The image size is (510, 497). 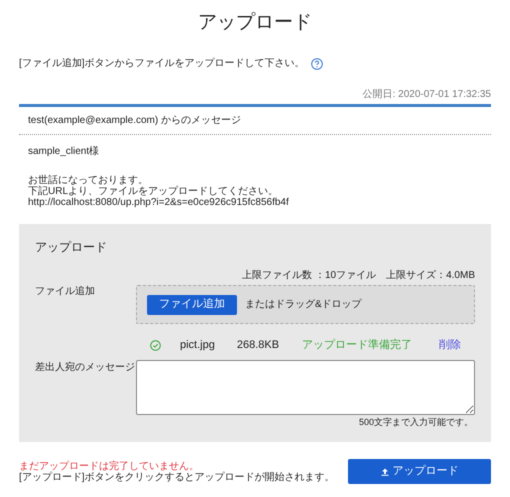 I want to click on recipient-text: sample_client様, so click(x=64, y=151).